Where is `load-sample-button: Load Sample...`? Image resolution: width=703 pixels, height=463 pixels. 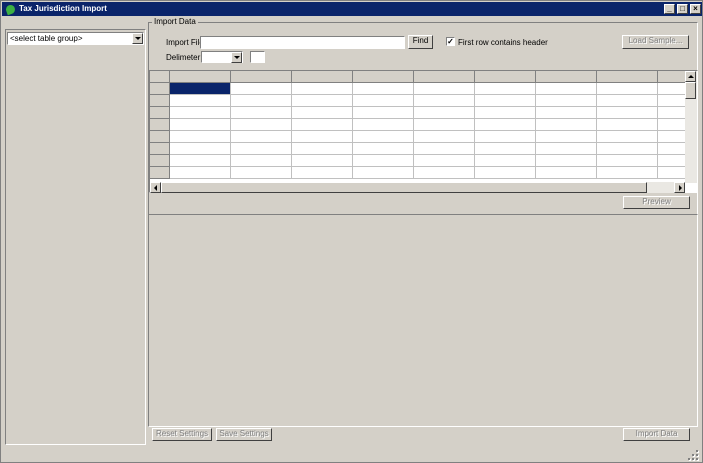 load-sample-button: Load Sample... is located at coordinates (655, 42).